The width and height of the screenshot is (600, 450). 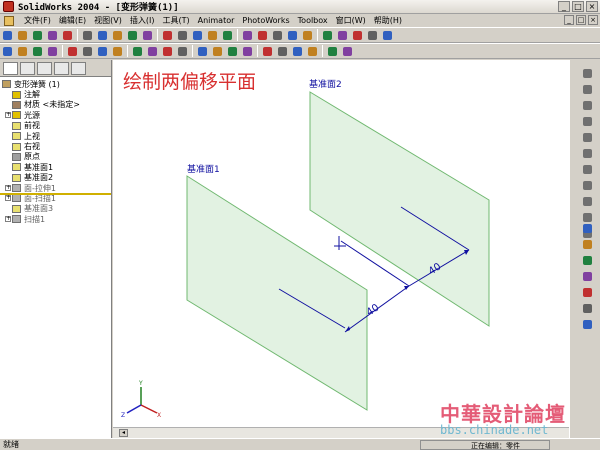 I want to click on redo-button, so click(x=147, y=35).